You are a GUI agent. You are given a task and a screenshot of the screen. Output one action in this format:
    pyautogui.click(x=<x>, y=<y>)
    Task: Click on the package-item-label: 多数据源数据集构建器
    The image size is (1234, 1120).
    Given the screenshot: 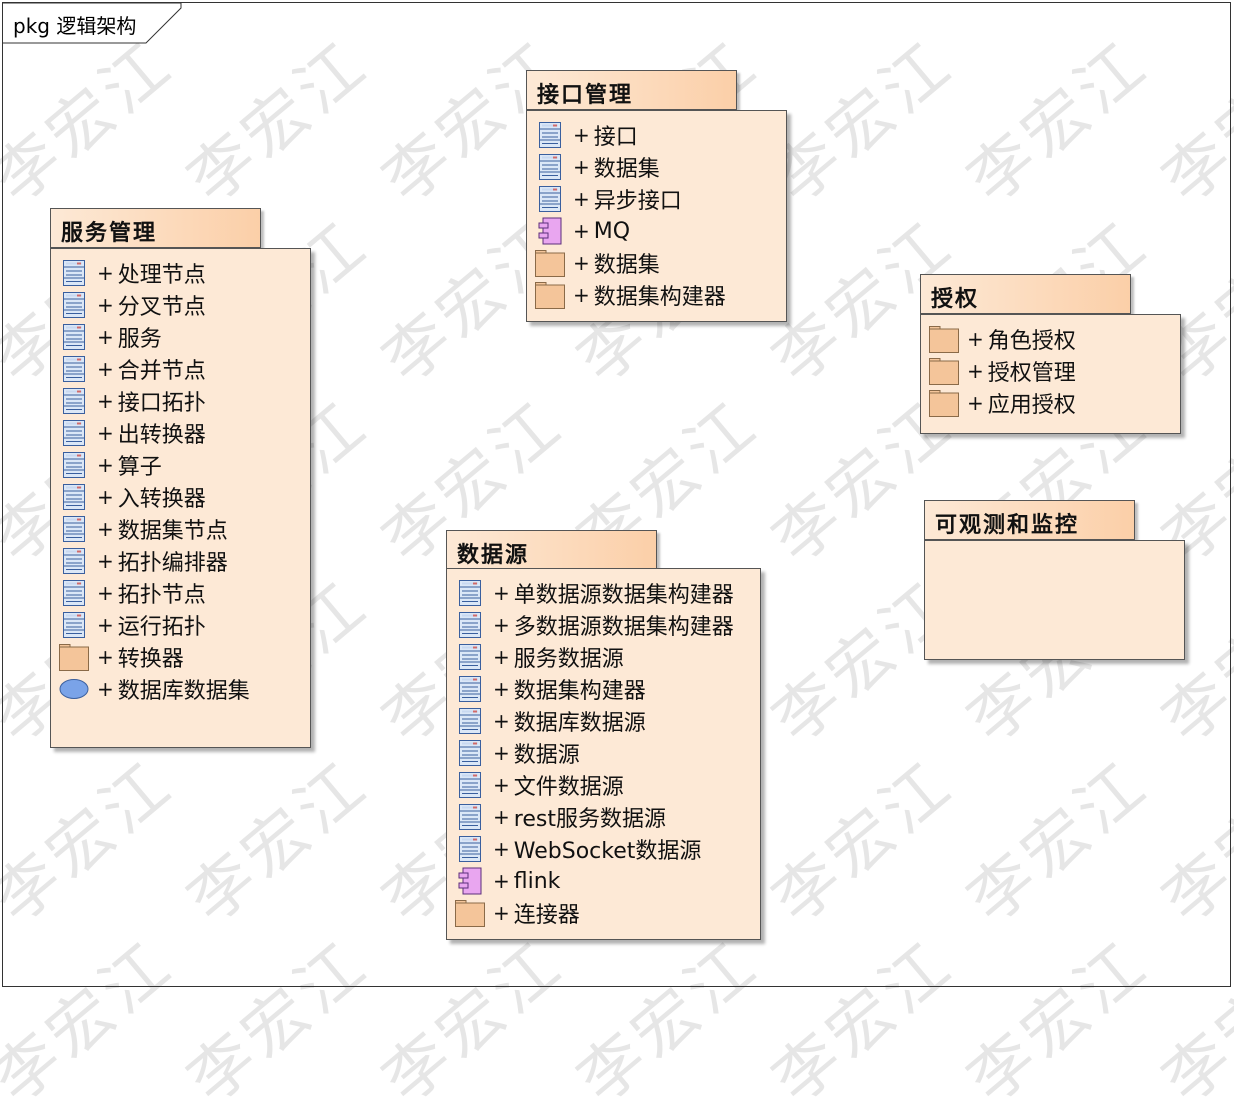 What is the action you would take?
    pyautogui.click(x=623, y=627)
    